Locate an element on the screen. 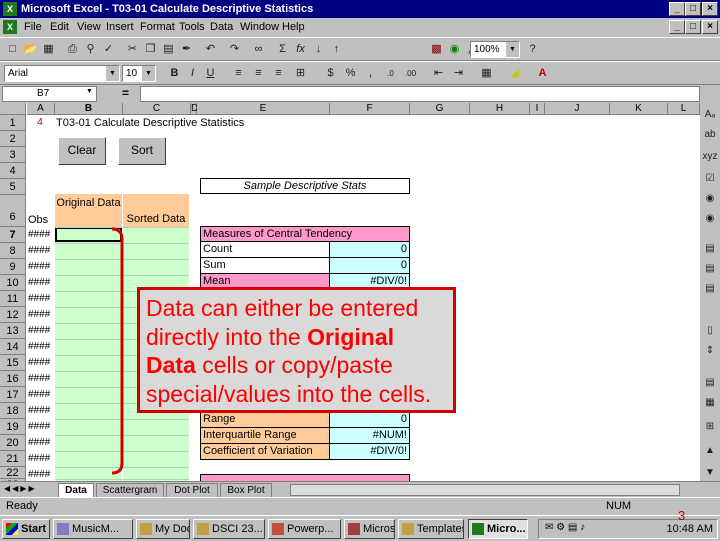 The image size is (720, 541). toggle-grid-icon: ⊞ is located at coordinates (710, 427).